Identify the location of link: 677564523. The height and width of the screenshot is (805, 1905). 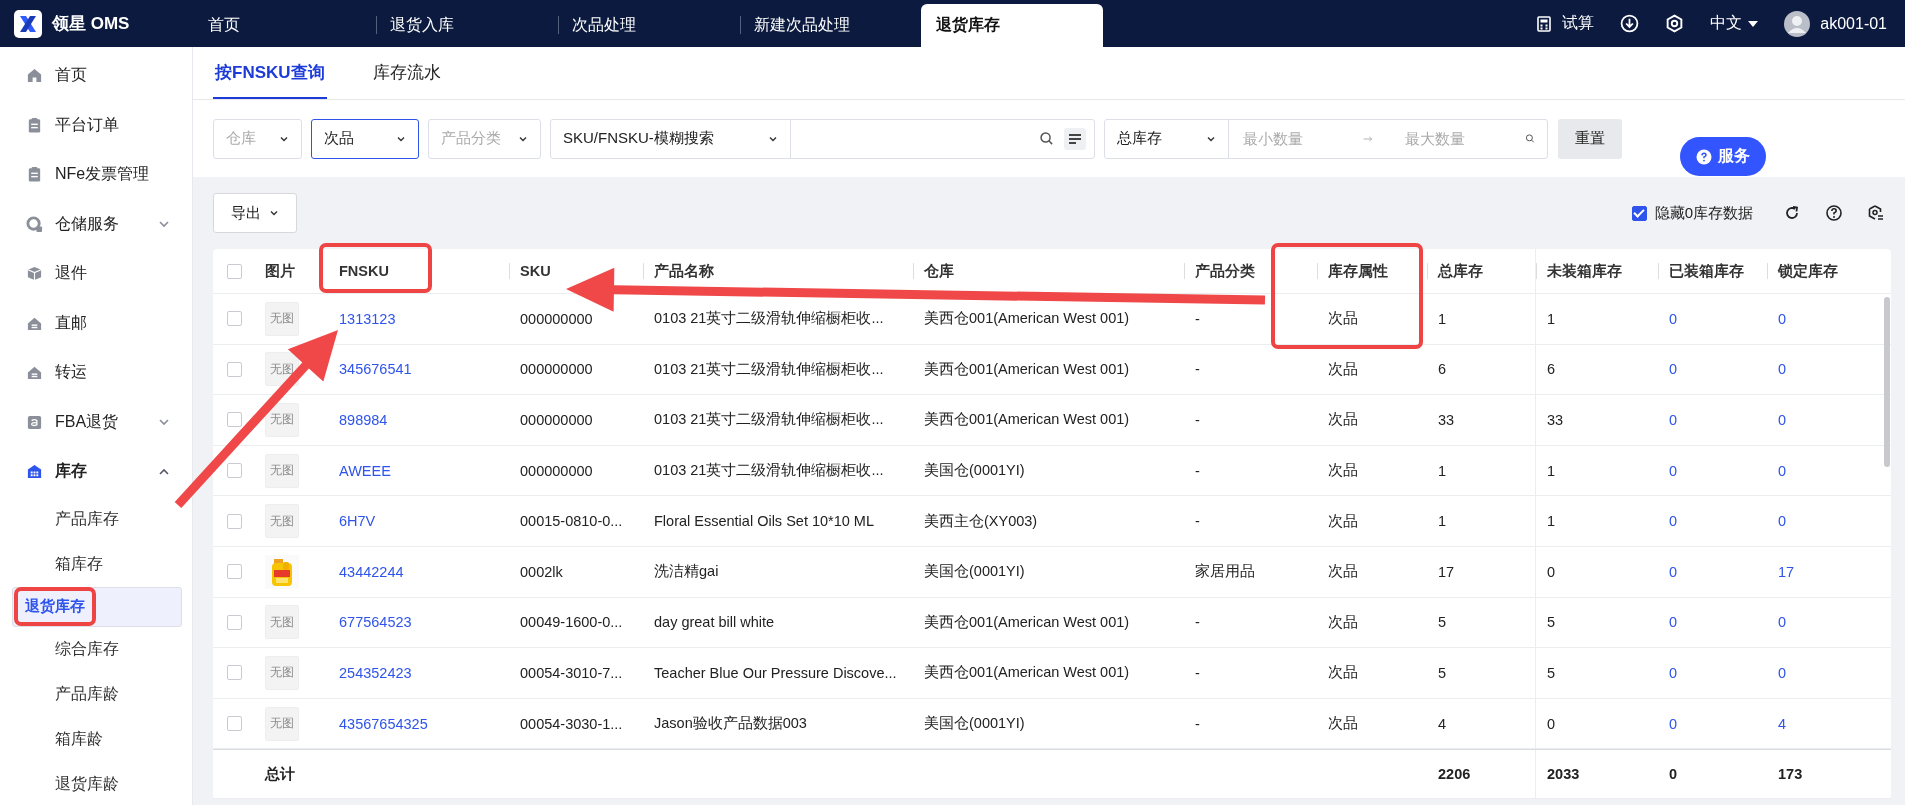
(375, 622).